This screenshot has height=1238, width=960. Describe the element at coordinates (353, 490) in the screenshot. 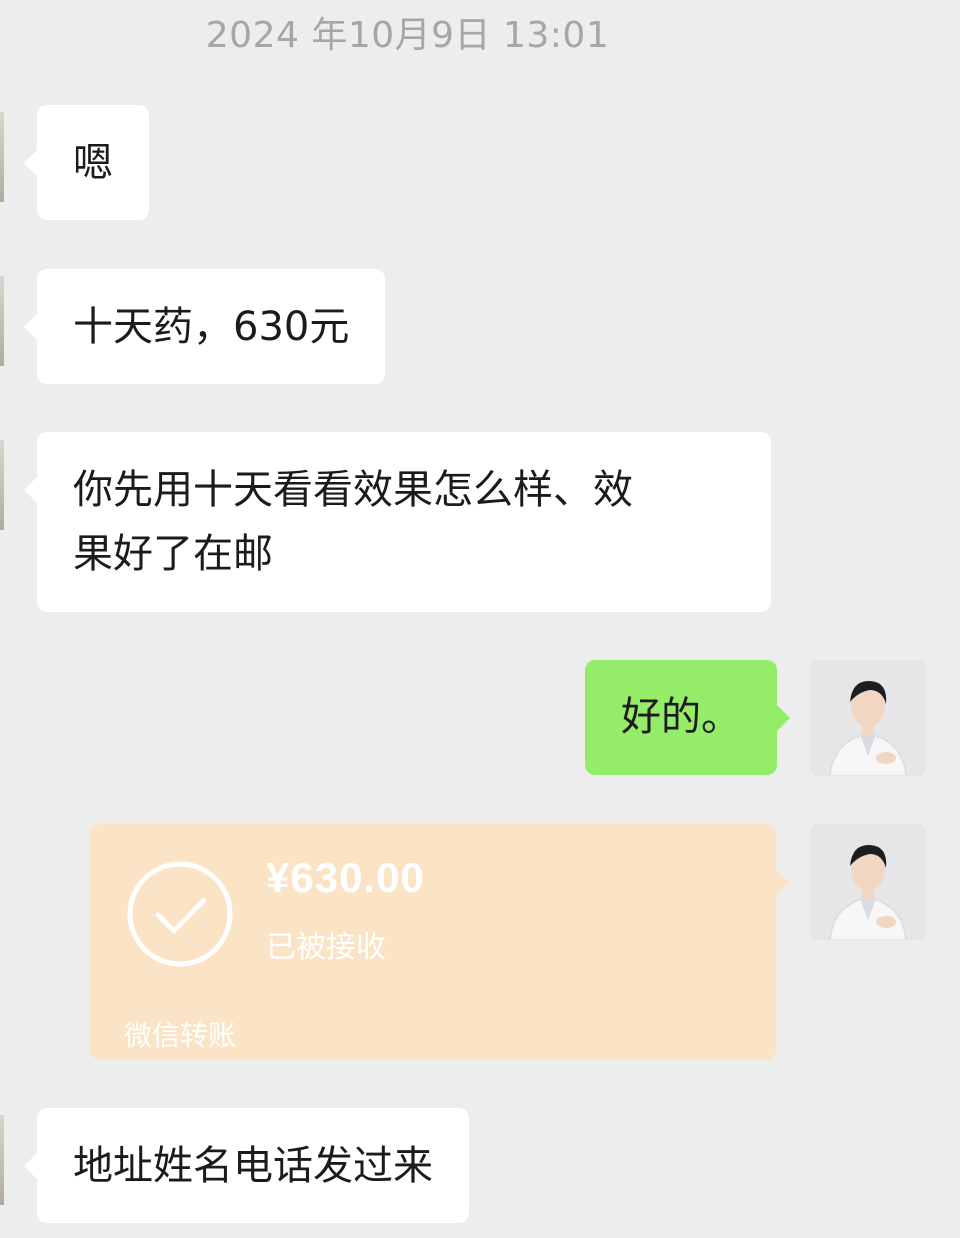

I see `message-text-line: 你先用十天看看效果怎么样、效` at that location.